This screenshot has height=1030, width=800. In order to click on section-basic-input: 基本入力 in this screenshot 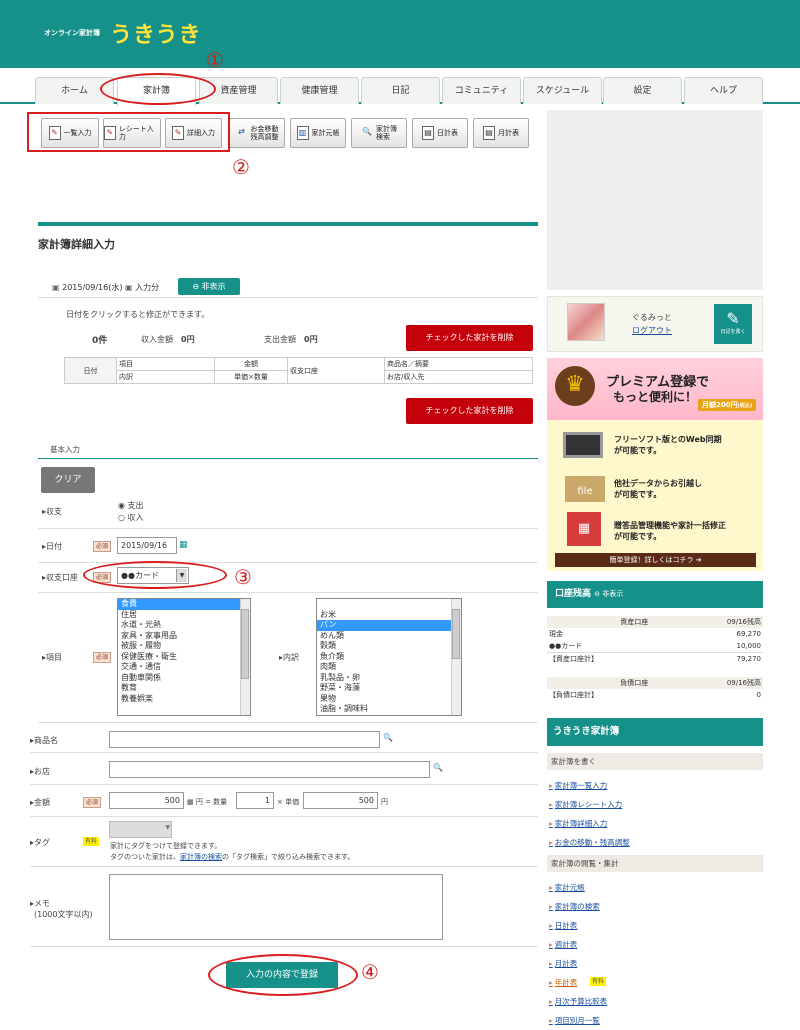, I will do `click(65, 449)`.